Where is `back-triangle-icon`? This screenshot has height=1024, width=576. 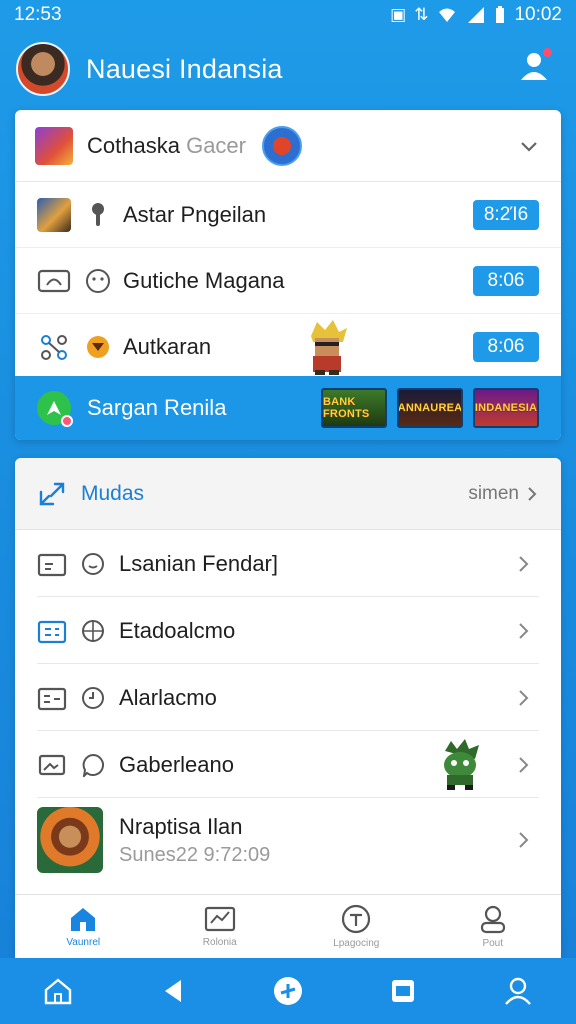
back-triangle-icon is located at coordinates (172, 991).